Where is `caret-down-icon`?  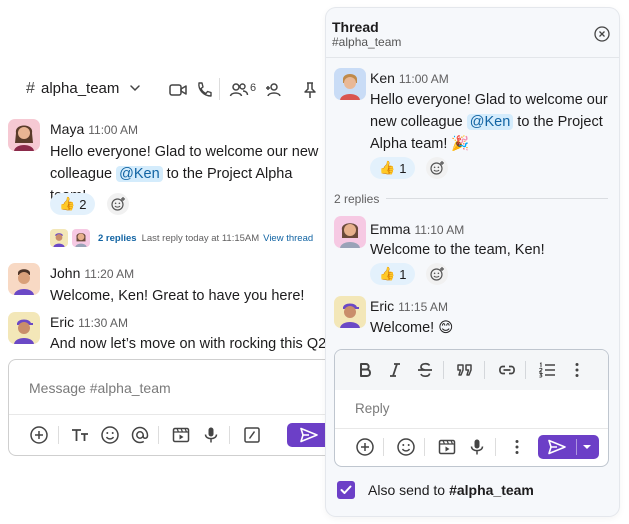
caret-down-icon is located at coordinates (587, 447).